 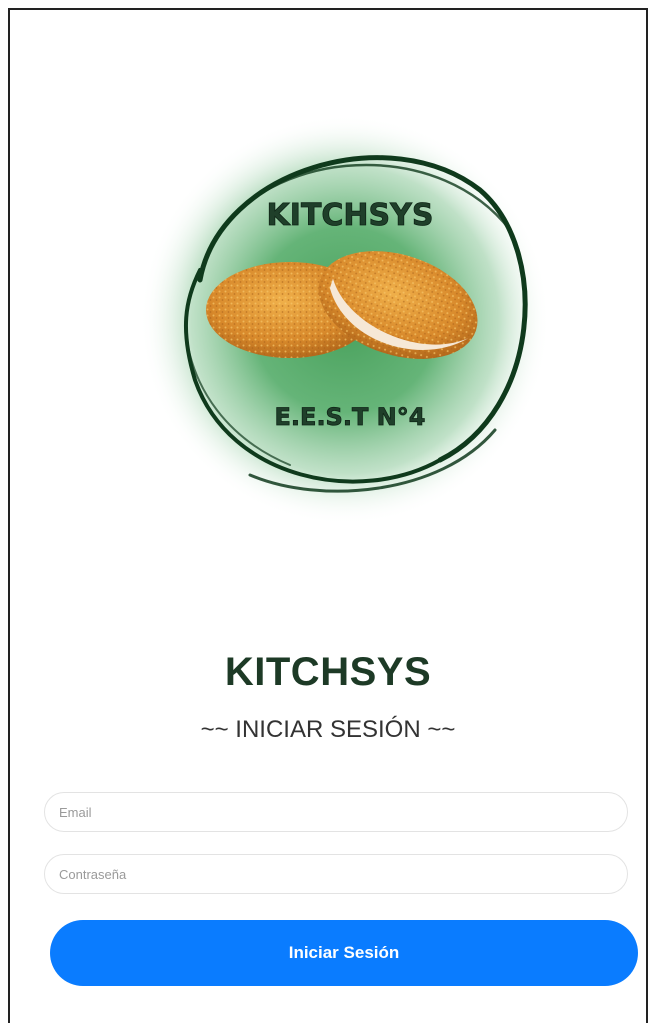 What do you see at coordinates (336, 874) in the screenshot?
I see `password-input` at bounding box center [336, 874].